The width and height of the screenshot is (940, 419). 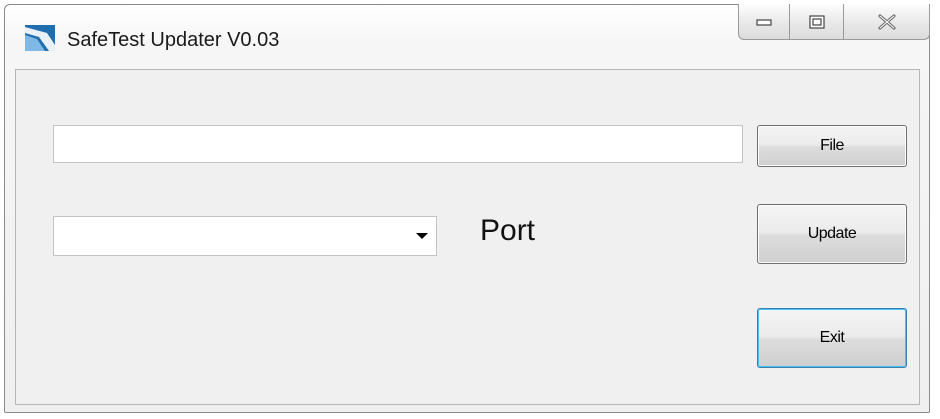 I want to click on file-button: File, so click(x=832, y=146).